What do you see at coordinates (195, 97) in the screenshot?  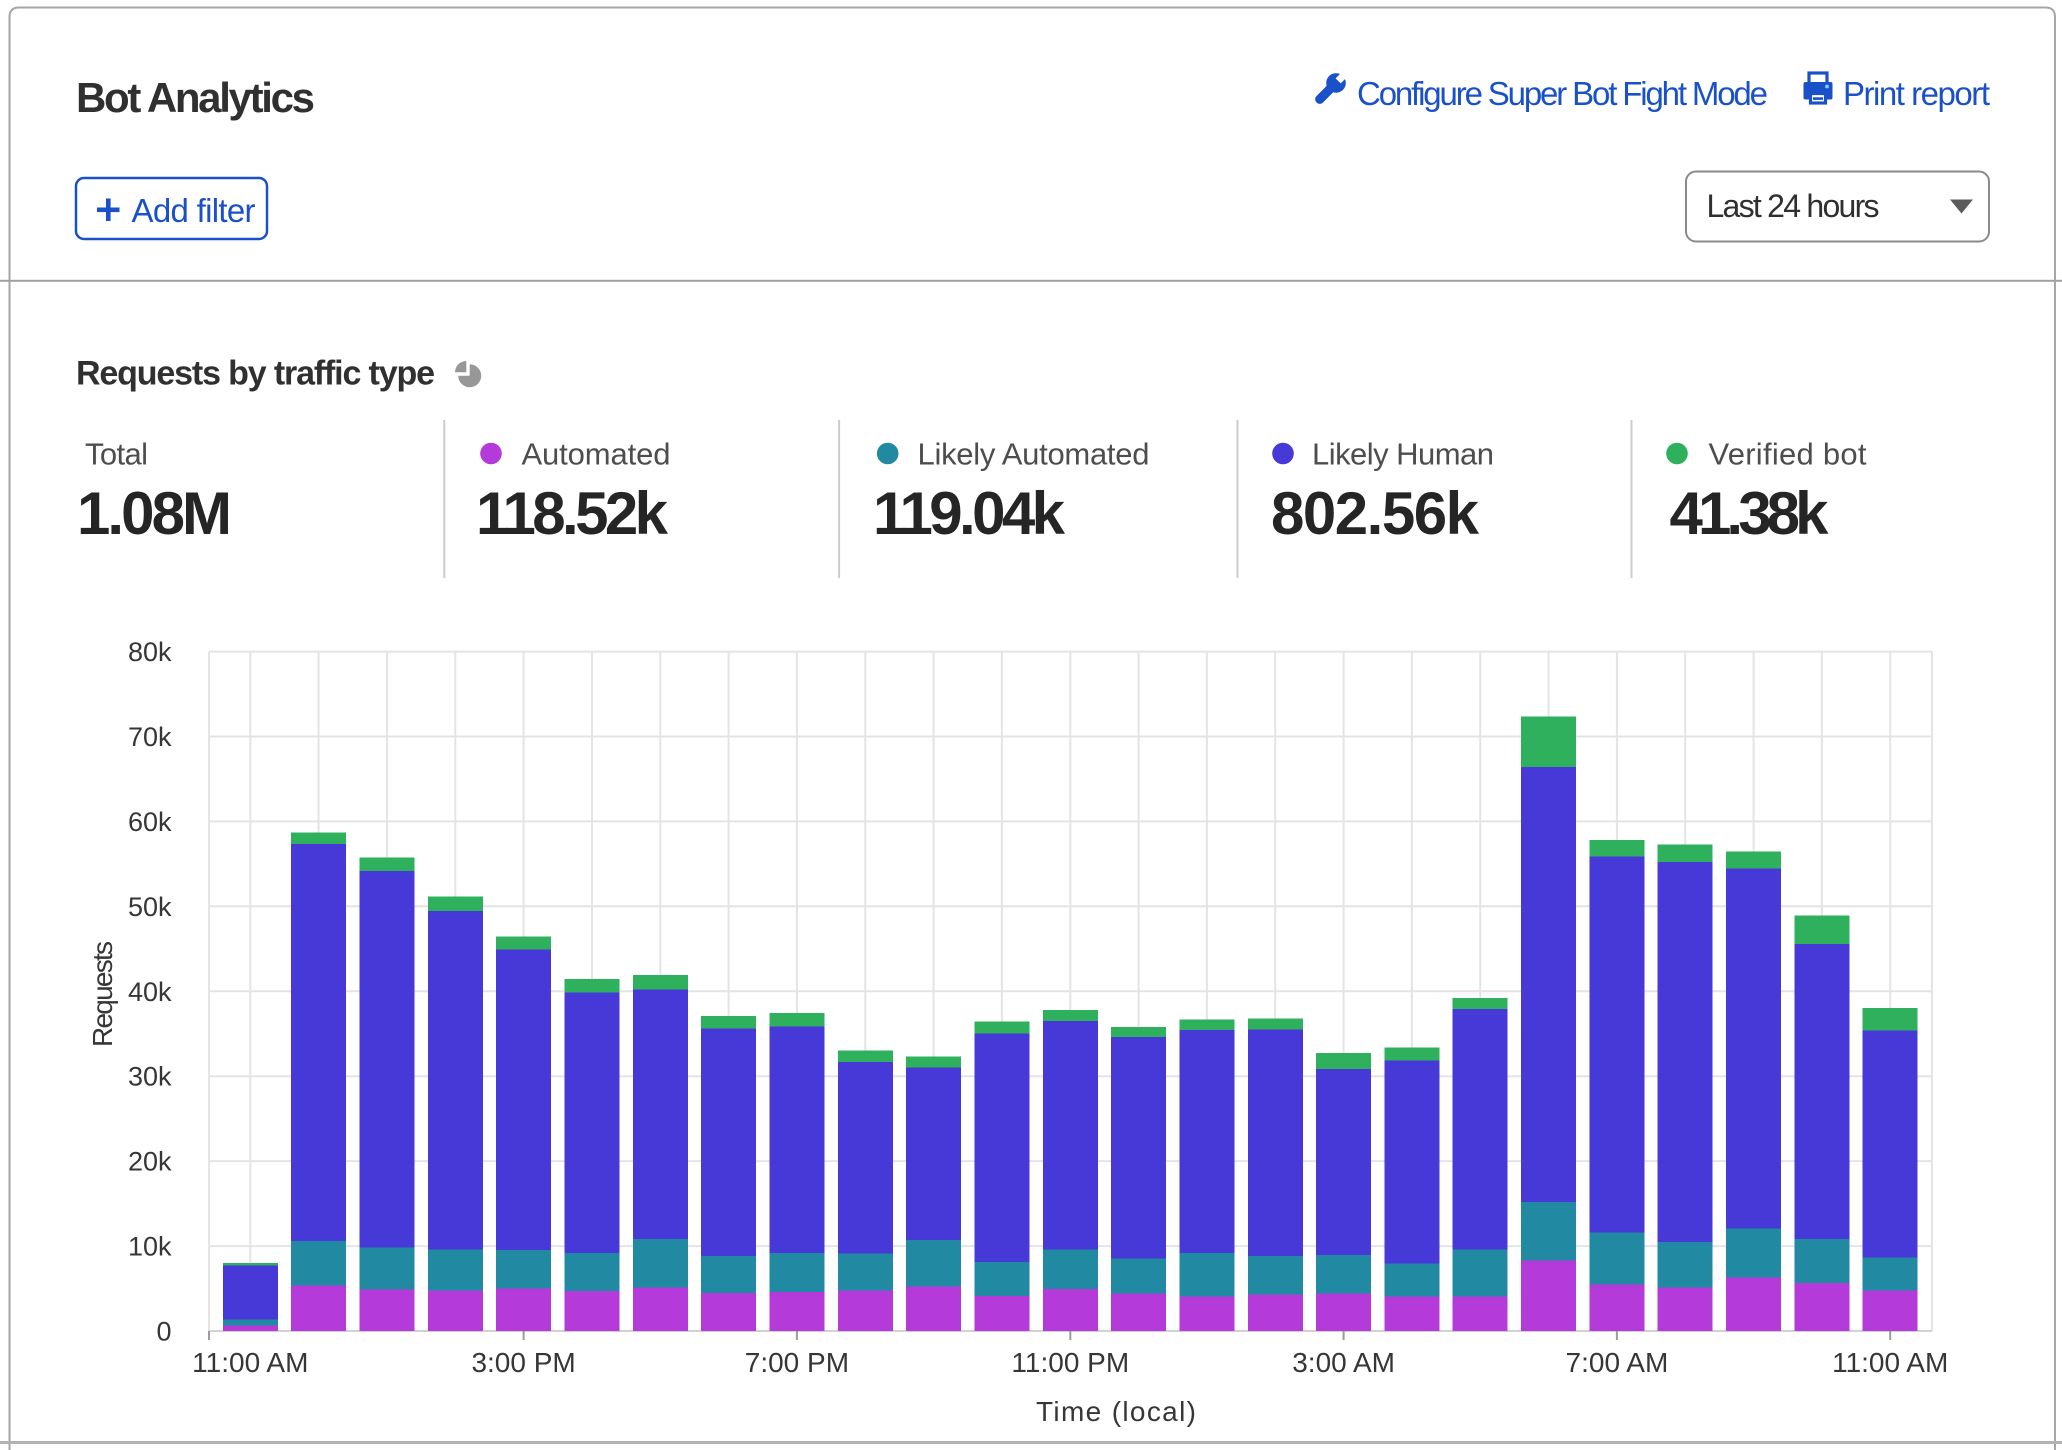 I see `svg-text: Bot Analytics` at bounding box center [195, 97].